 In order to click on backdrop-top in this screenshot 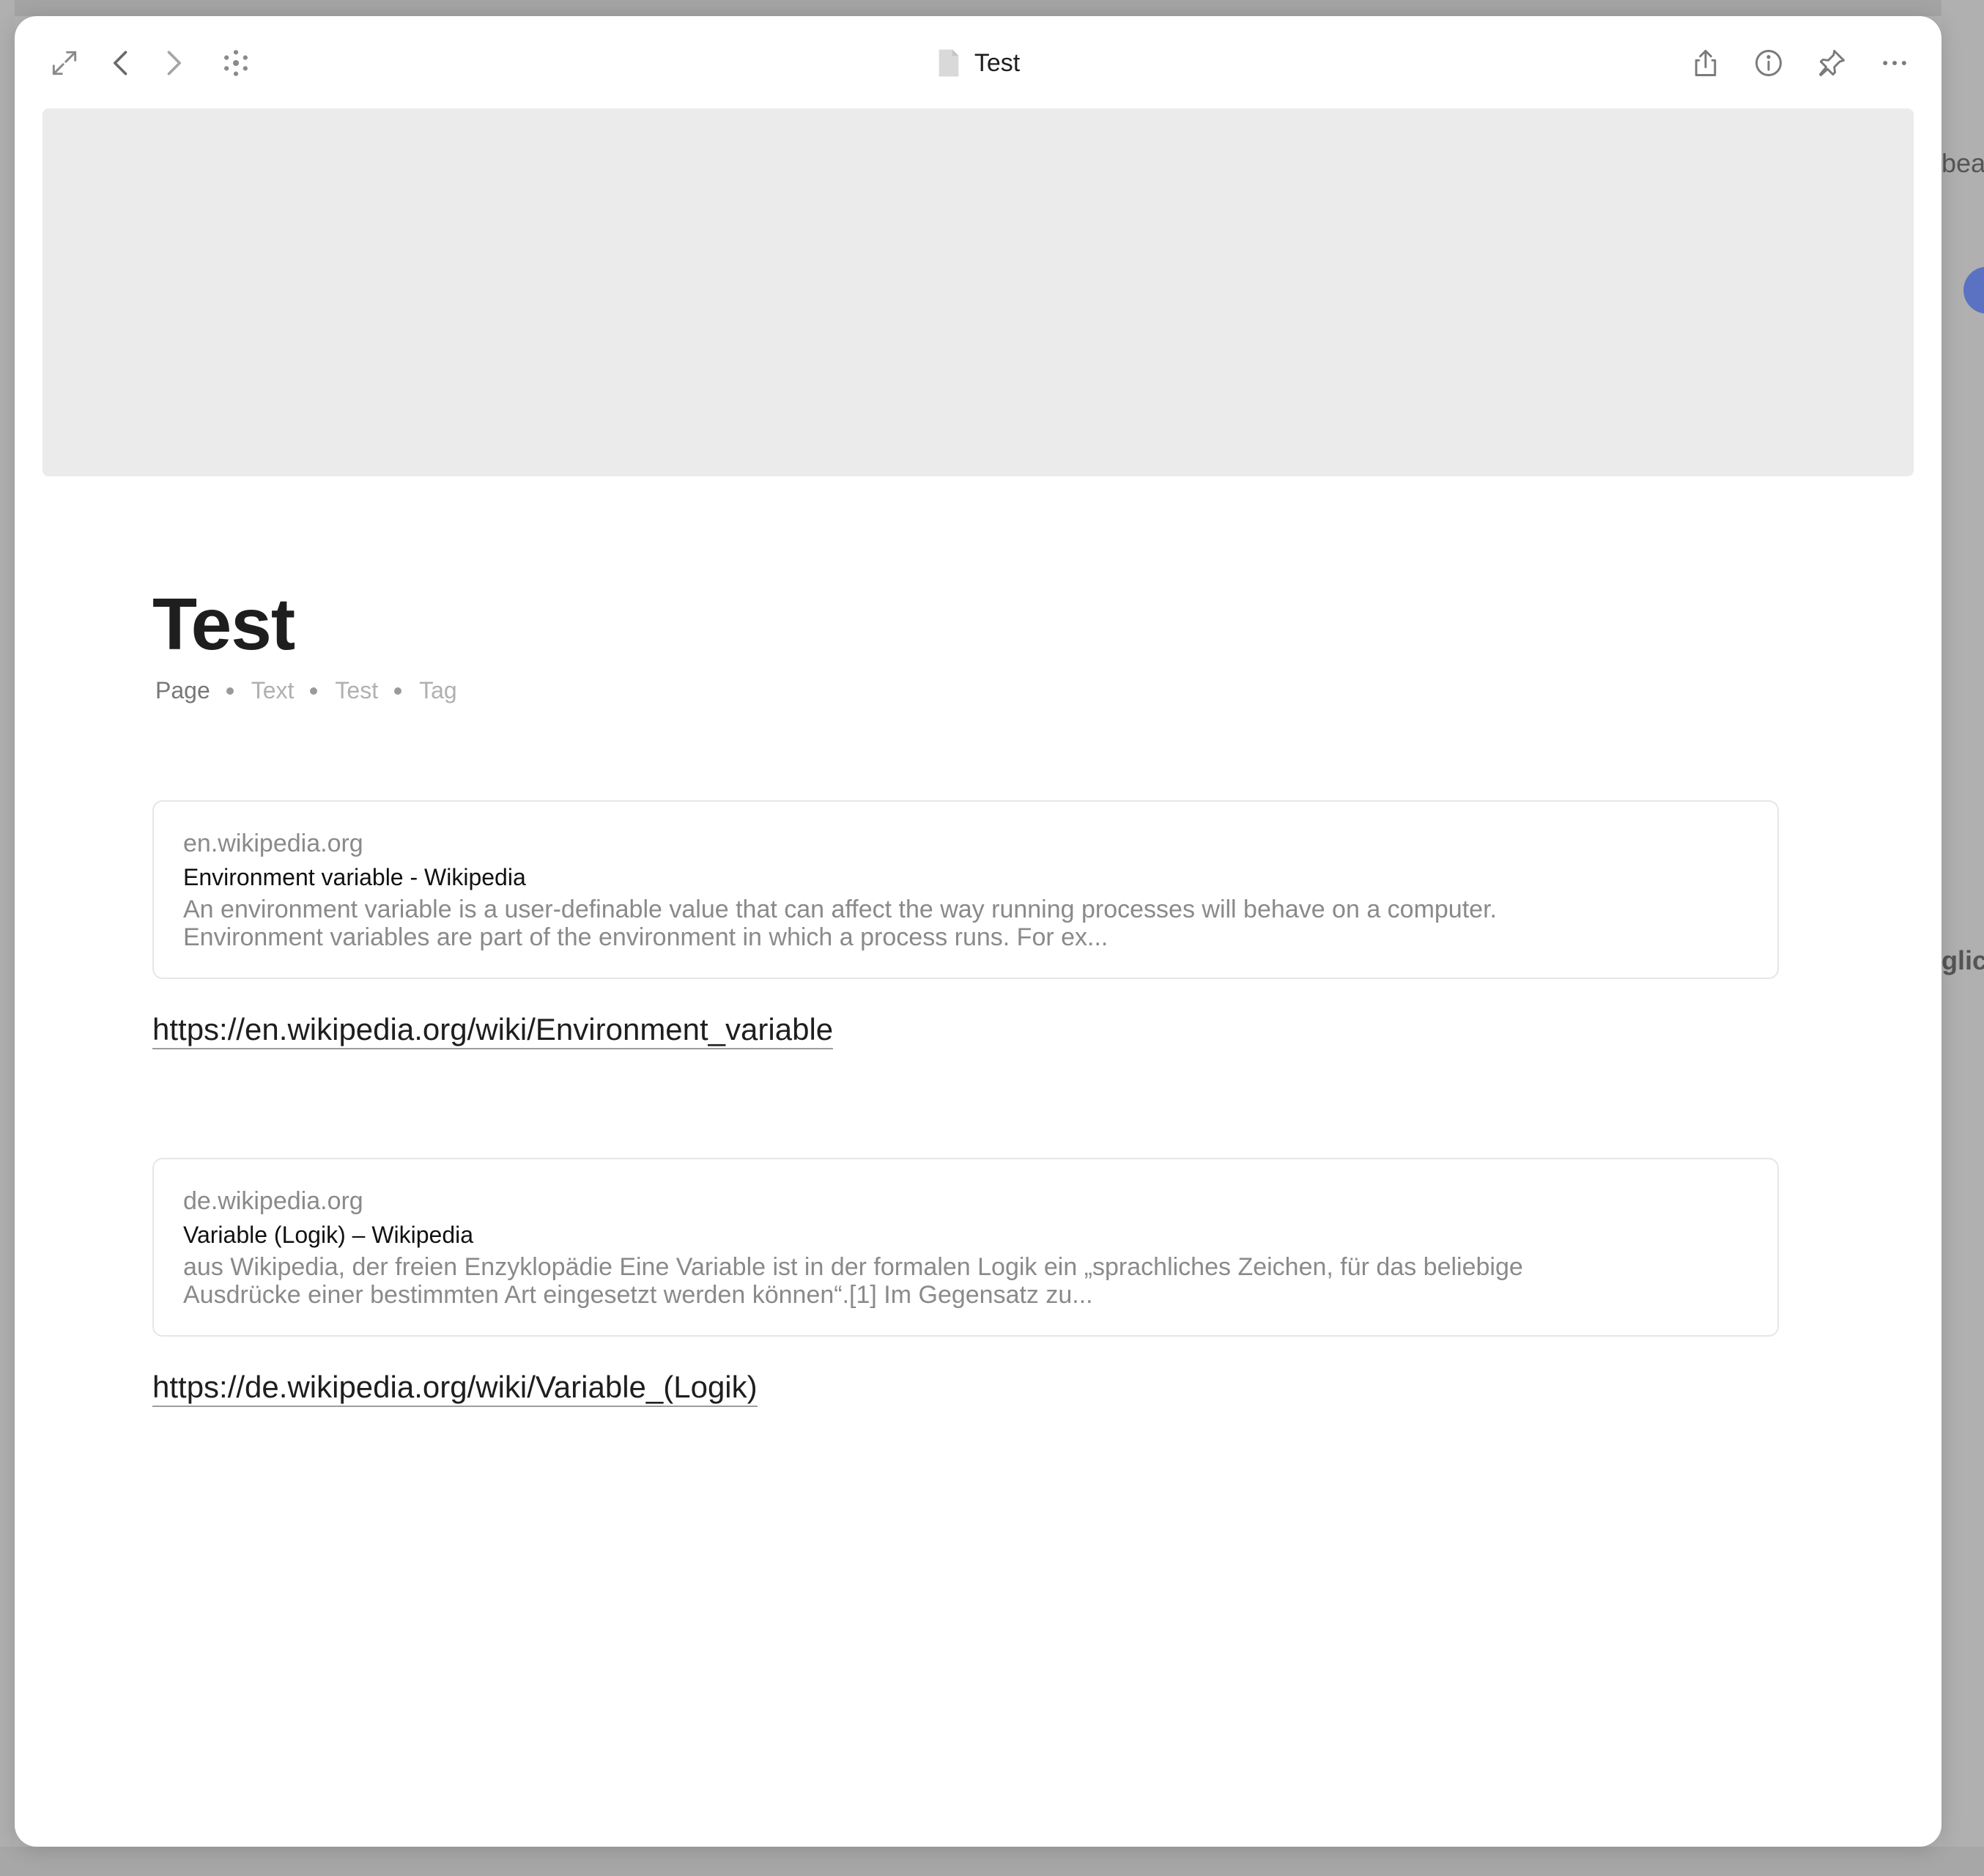, I will do `click(992, 8)`.